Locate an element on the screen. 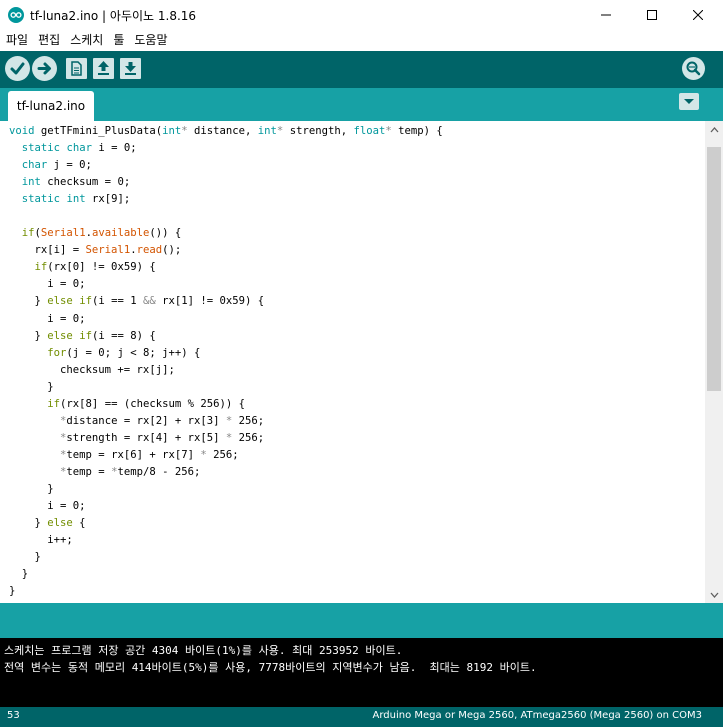 Image resolution: width=723 pixels, height=727 pixels. code-line: if(Serial1.available()) { is located at coordinates (226, 233).